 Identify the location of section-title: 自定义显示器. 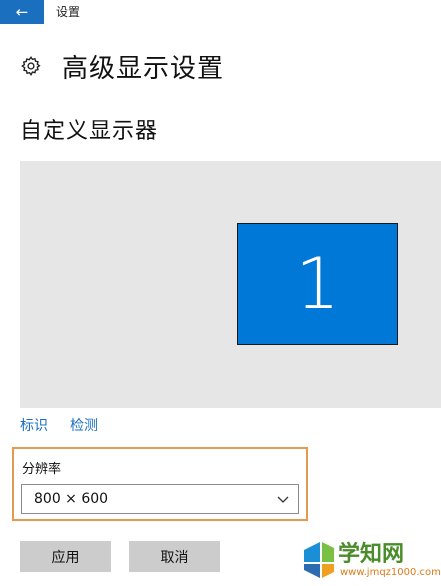
(89, 131).